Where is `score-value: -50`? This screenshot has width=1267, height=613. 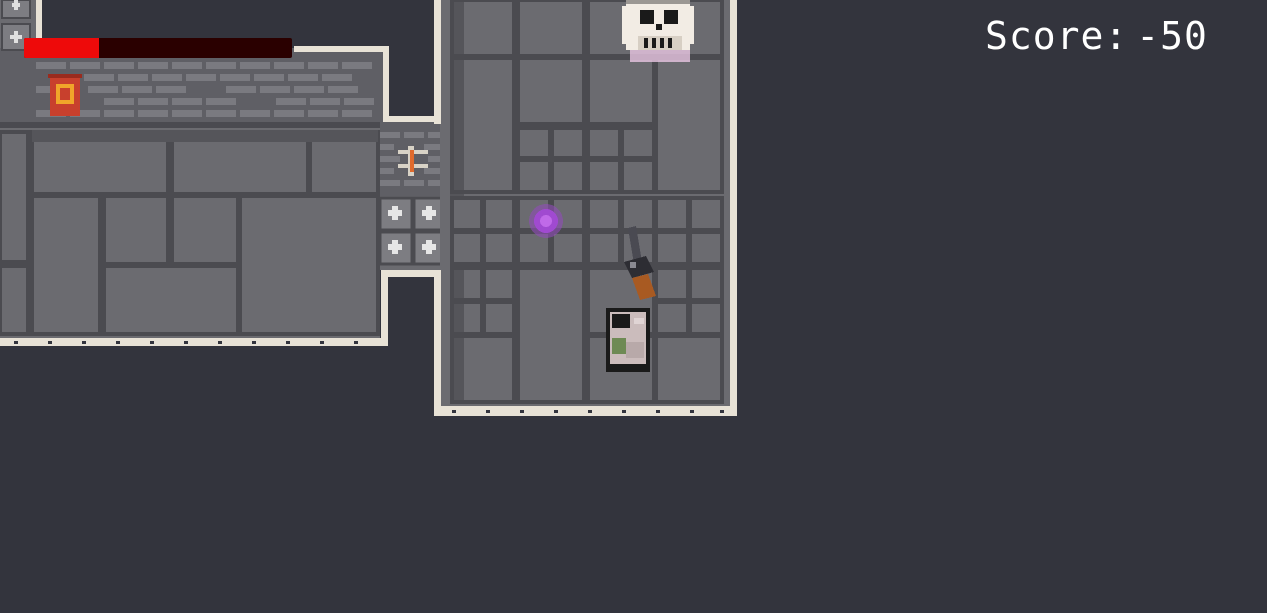
score-value: -50 is located at coordinates (1172, 36).